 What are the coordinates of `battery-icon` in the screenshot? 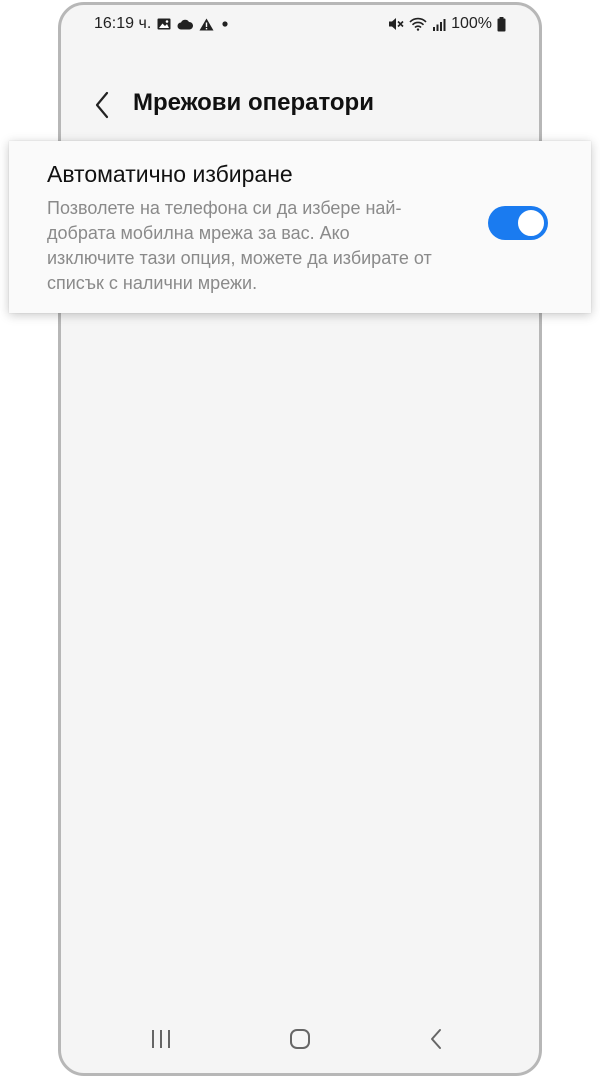 It's located at (501, 24).